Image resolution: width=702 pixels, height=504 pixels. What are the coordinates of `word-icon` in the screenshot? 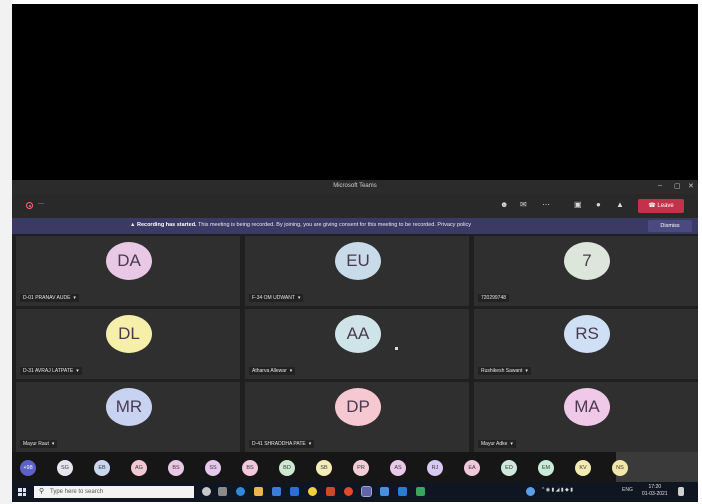 It's located at (402, 491).